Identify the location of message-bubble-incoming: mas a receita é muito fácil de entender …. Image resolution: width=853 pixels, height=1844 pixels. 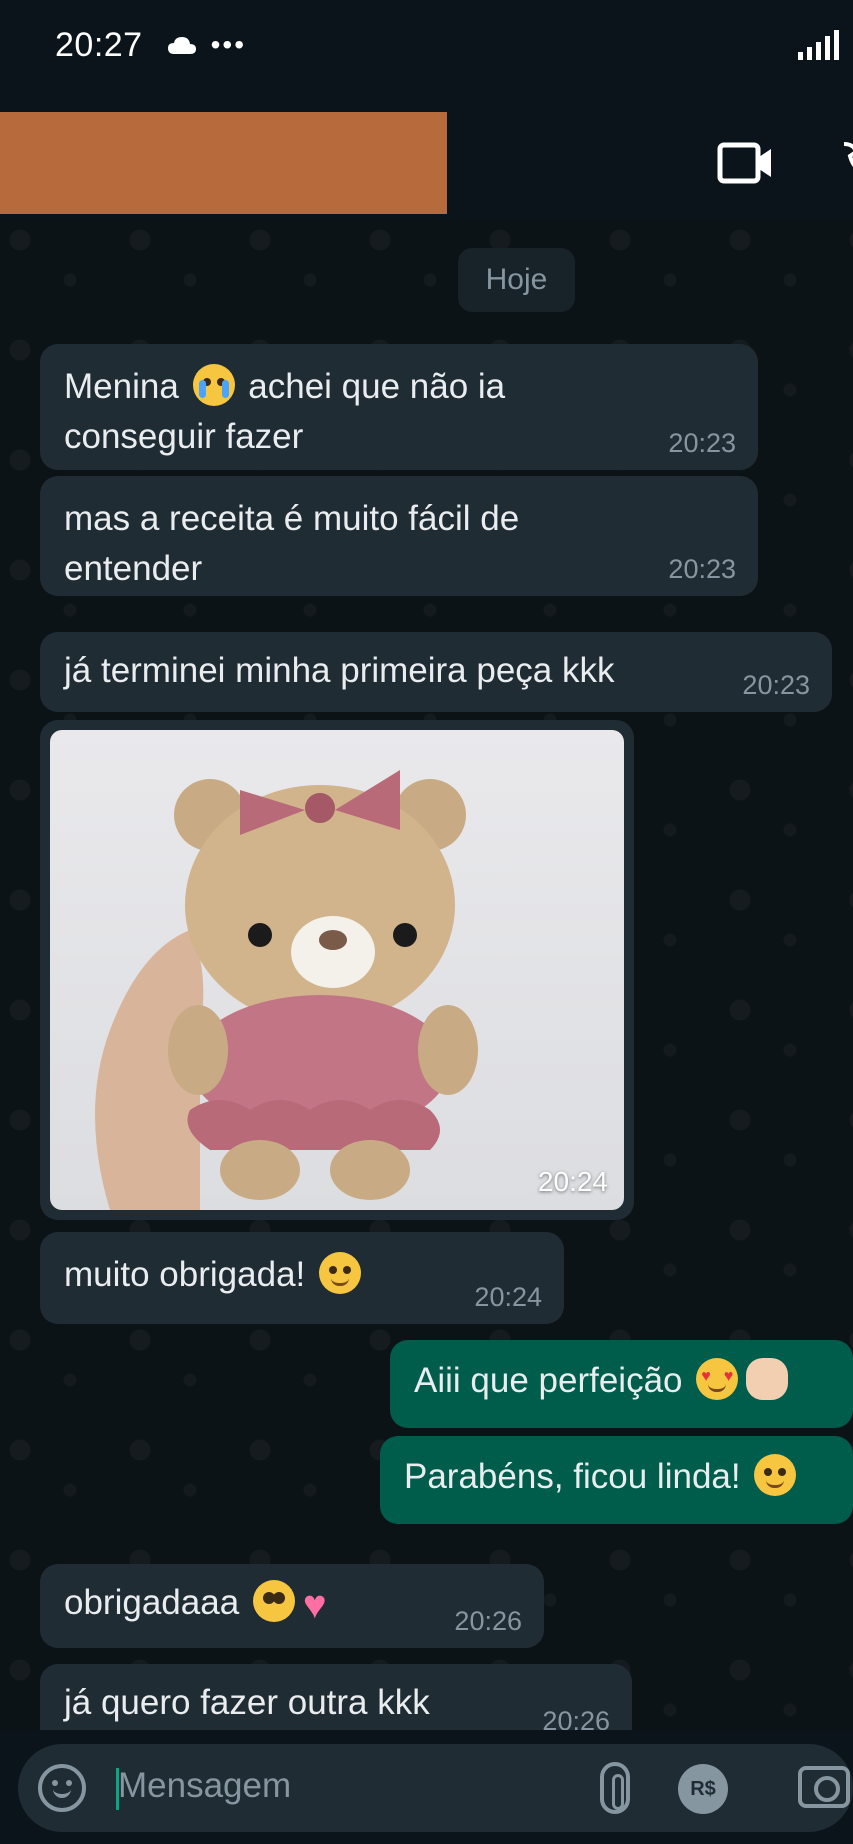
(399, 536).